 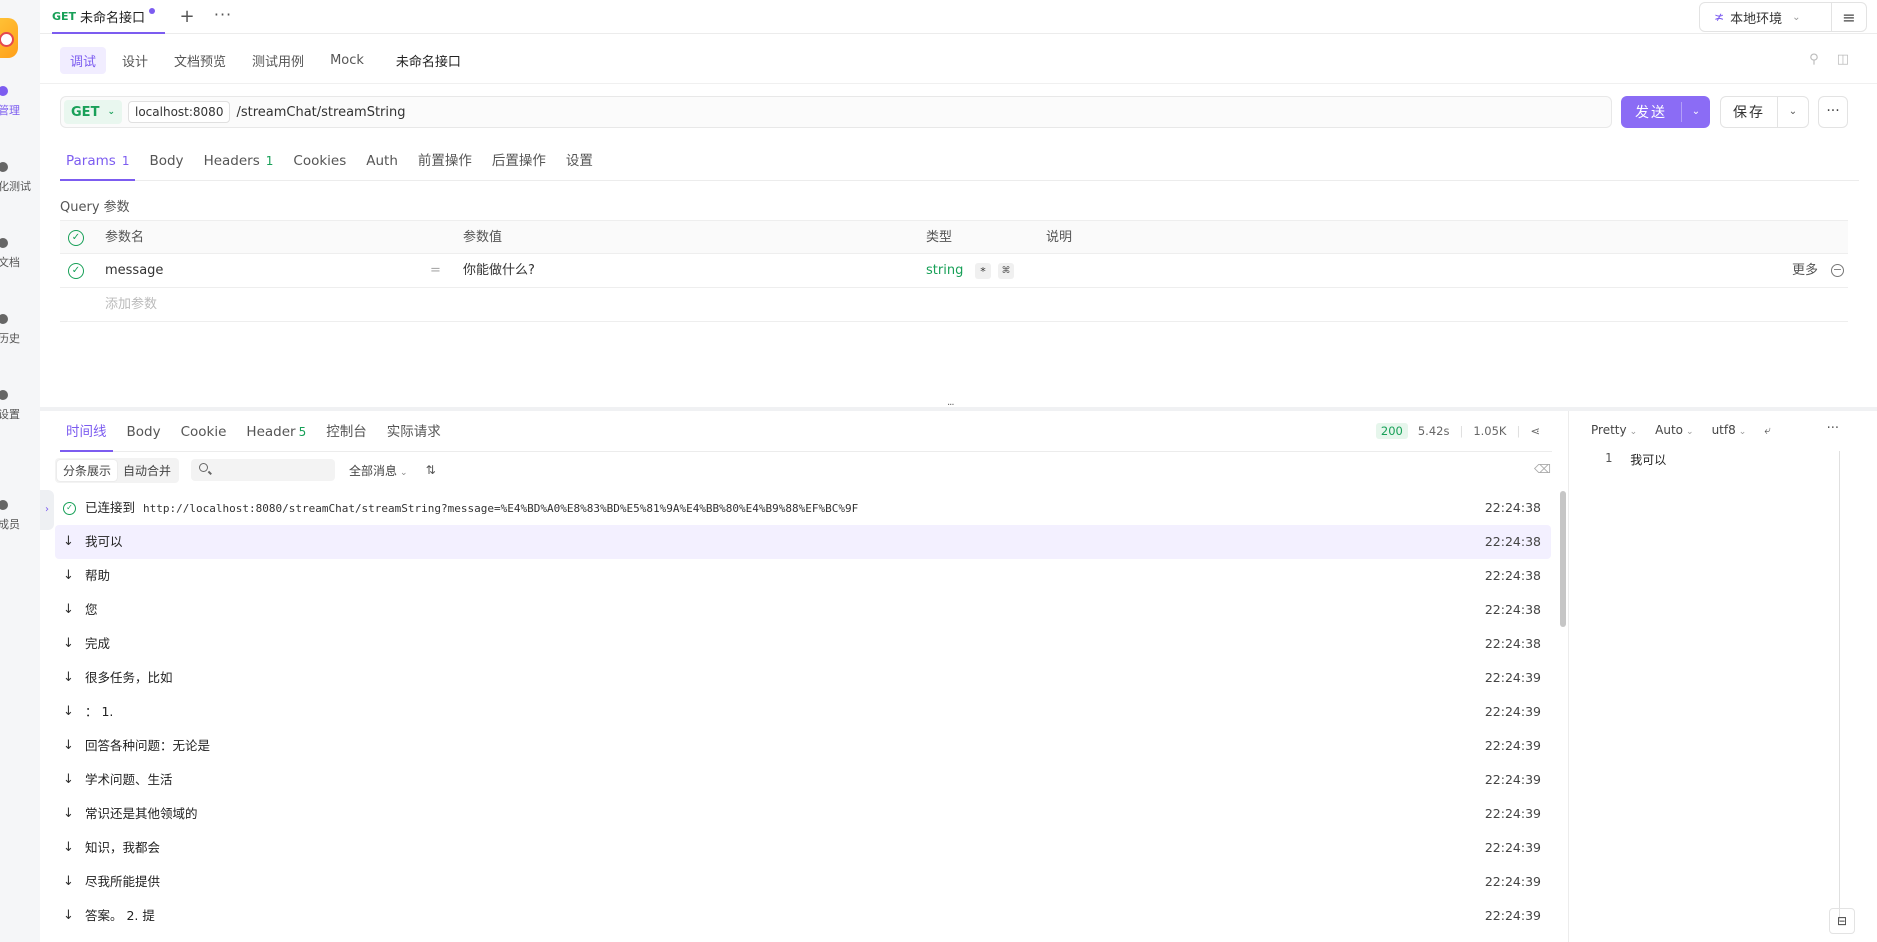 I want to click on timeline-row: ↓ 回答各种问题：无论是 22:24:39, so click(x=803, y=746).